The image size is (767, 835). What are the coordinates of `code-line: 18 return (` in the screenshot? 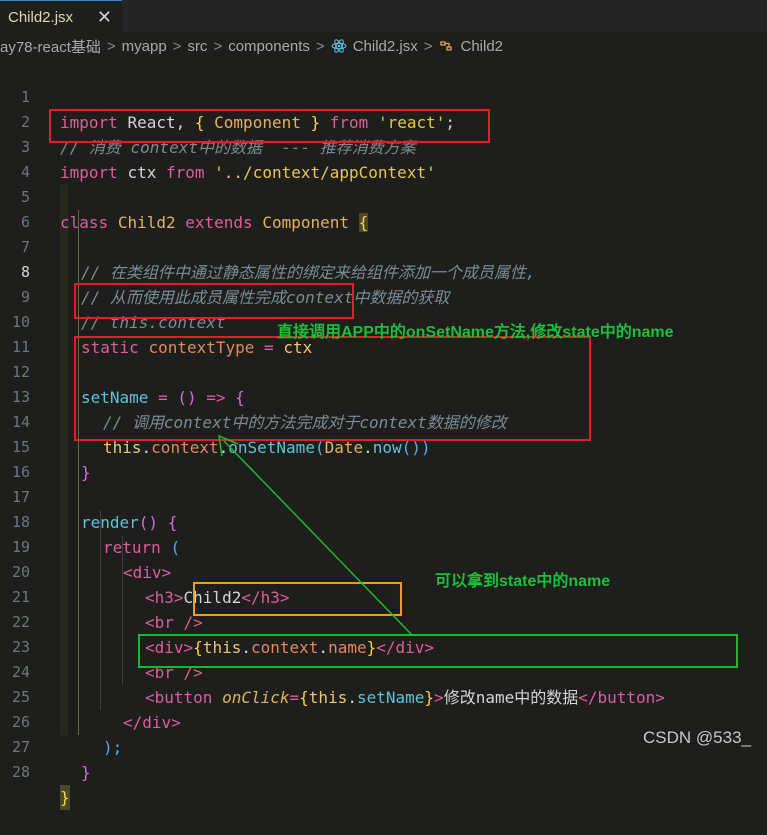 It's located at (383, 521).